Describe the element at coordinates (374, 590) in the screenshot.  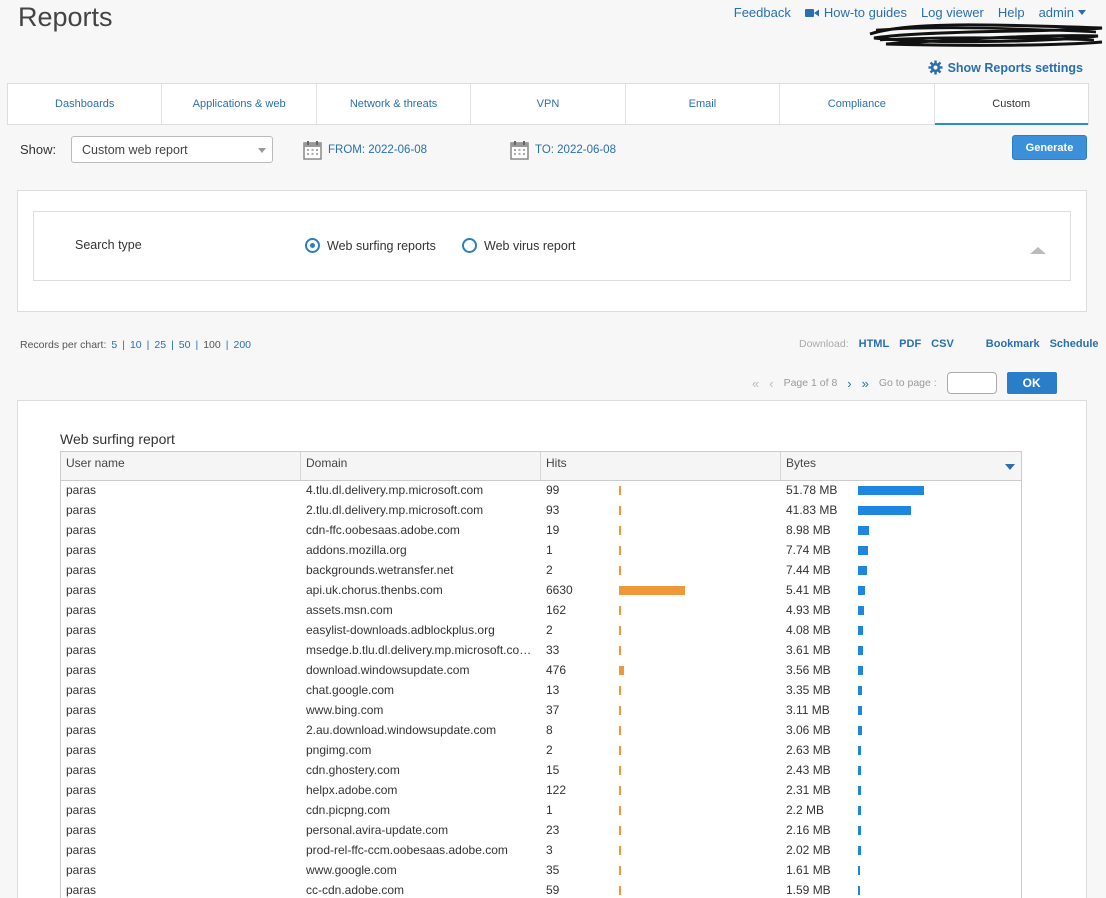
I see `cell-domain: api.uk.chorus.thenbs.com` at that location.